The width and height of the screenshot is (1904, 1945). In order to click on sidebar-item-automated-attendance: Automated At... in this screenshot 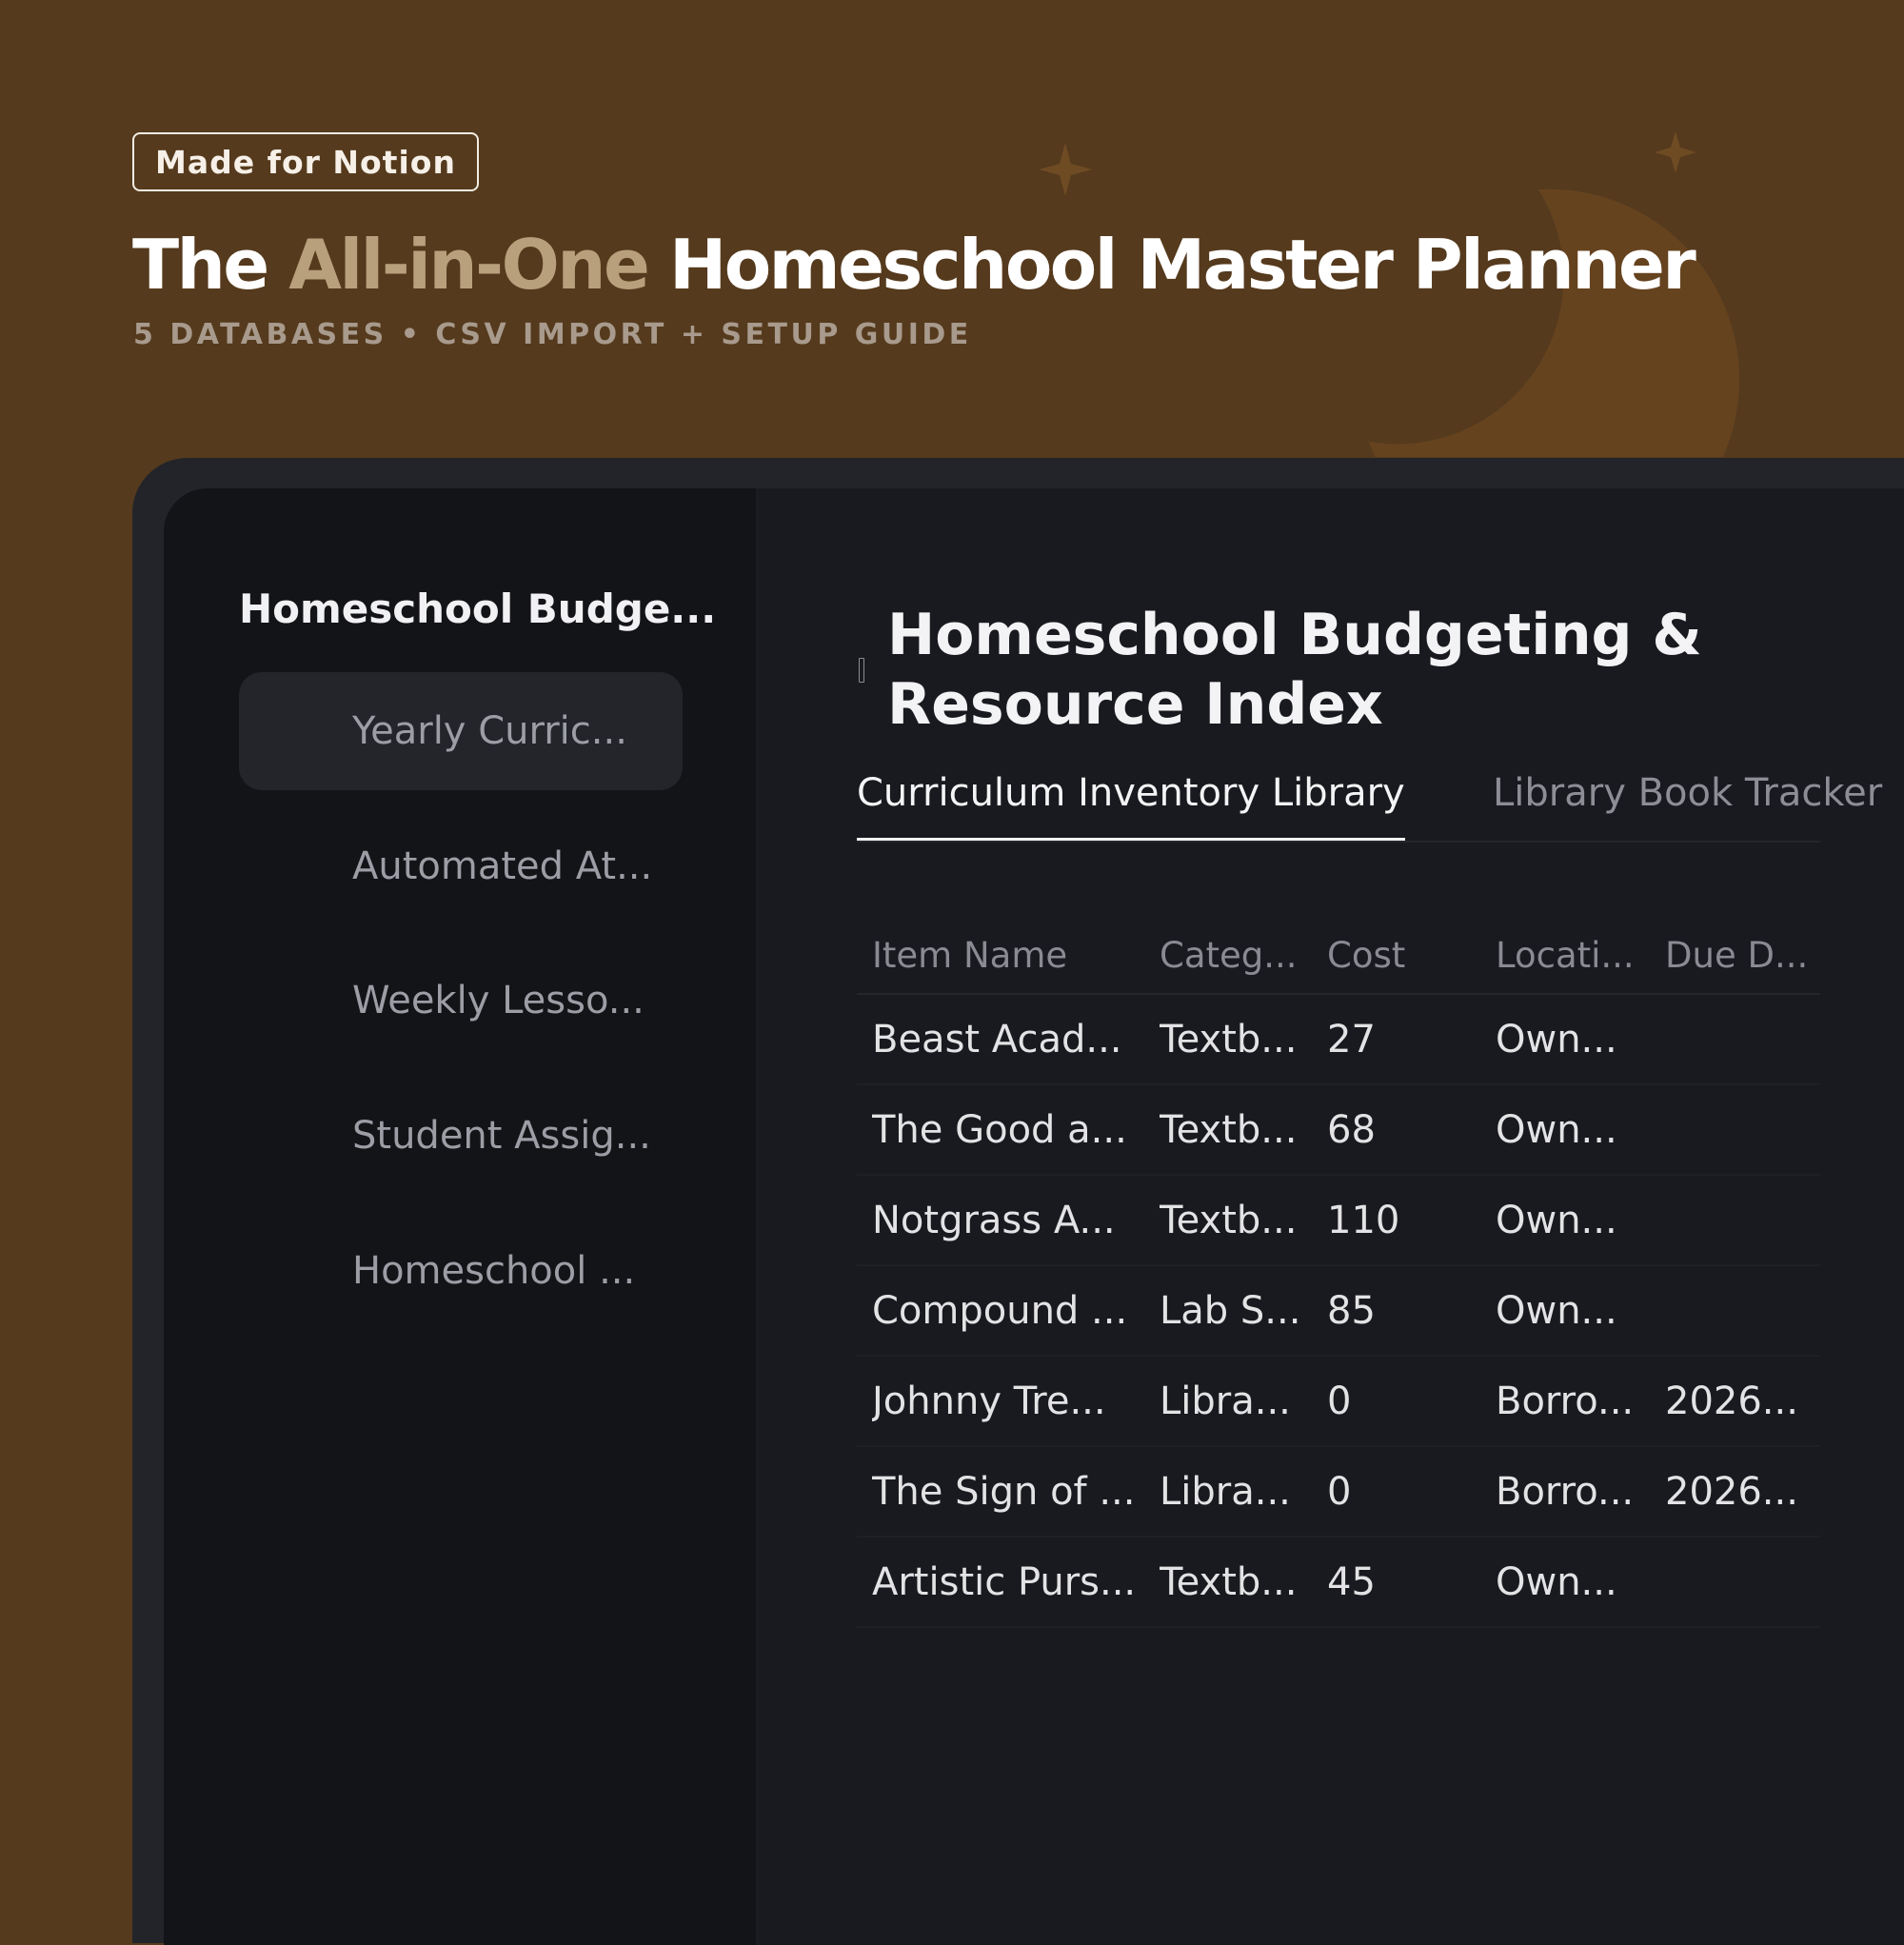, I will do `click(461, 866)`.